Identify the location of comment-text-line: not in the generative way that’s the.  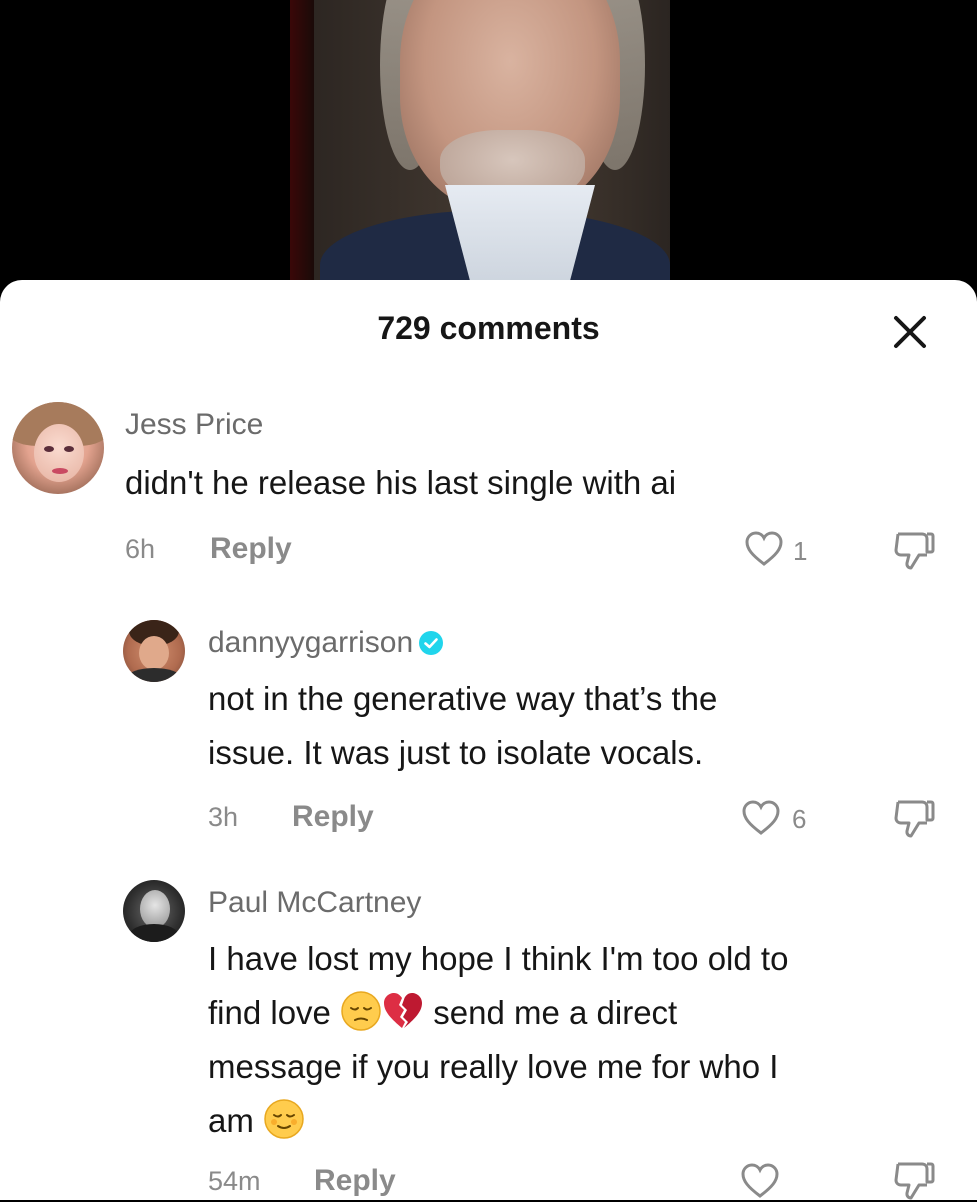
(463, 698).